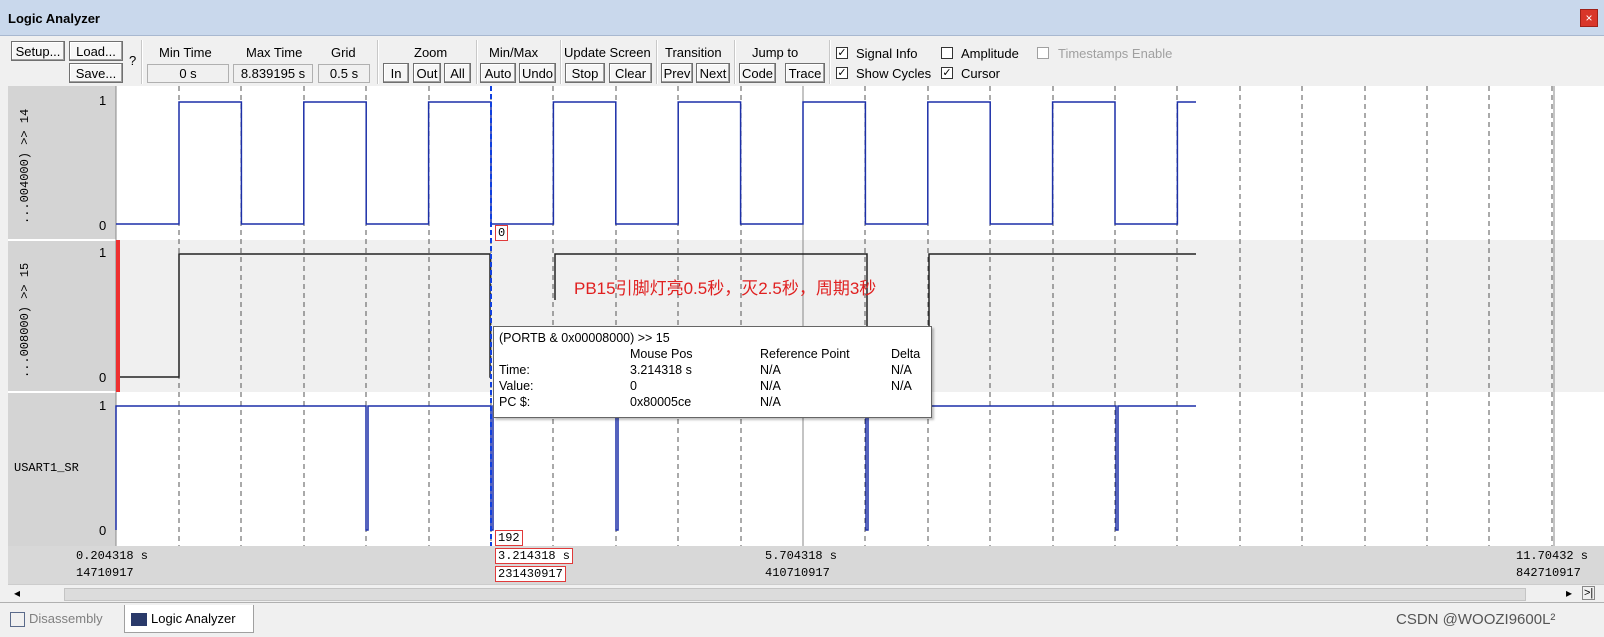 The height and width of the screenshot is (637, 1604). Describe the element at coordinates (105, 573) in the screenshot. I see `left-cycles: 14710917` at that location.